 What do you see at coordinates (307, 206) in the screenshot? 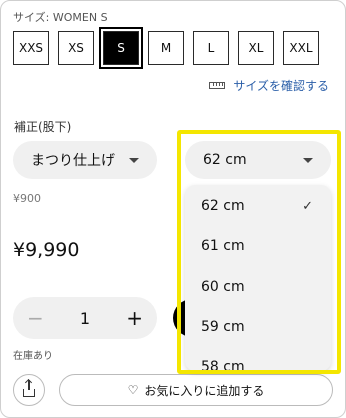
I see `check-icon: ✓` at bounding box center [307, 206].